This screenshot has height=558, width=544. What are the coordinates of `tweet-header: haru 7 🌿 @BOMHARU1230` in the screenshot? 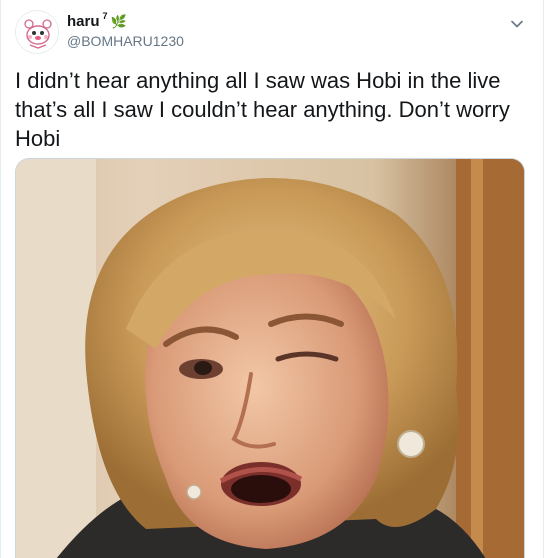 It's located at (272, 34).